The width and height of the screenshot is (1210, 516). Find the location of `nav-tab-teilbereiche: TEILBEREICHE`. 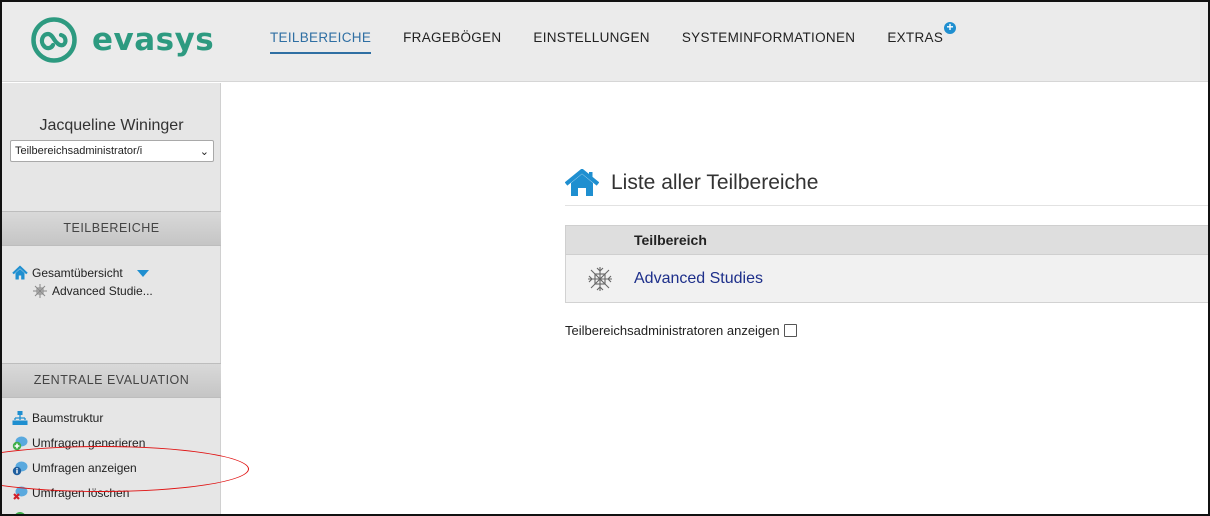

nav-tab-teilbereiche: TEILBEREICHE is located at coordinates (321, 42).